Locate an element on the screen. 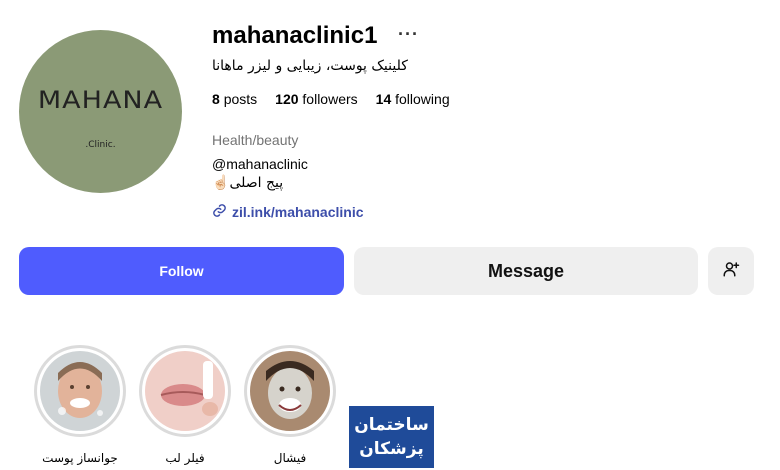 This screenshot has height=470, width=780. profile-stats: 8 posts 120 followers 14 following is located at coordinates (331, 99).